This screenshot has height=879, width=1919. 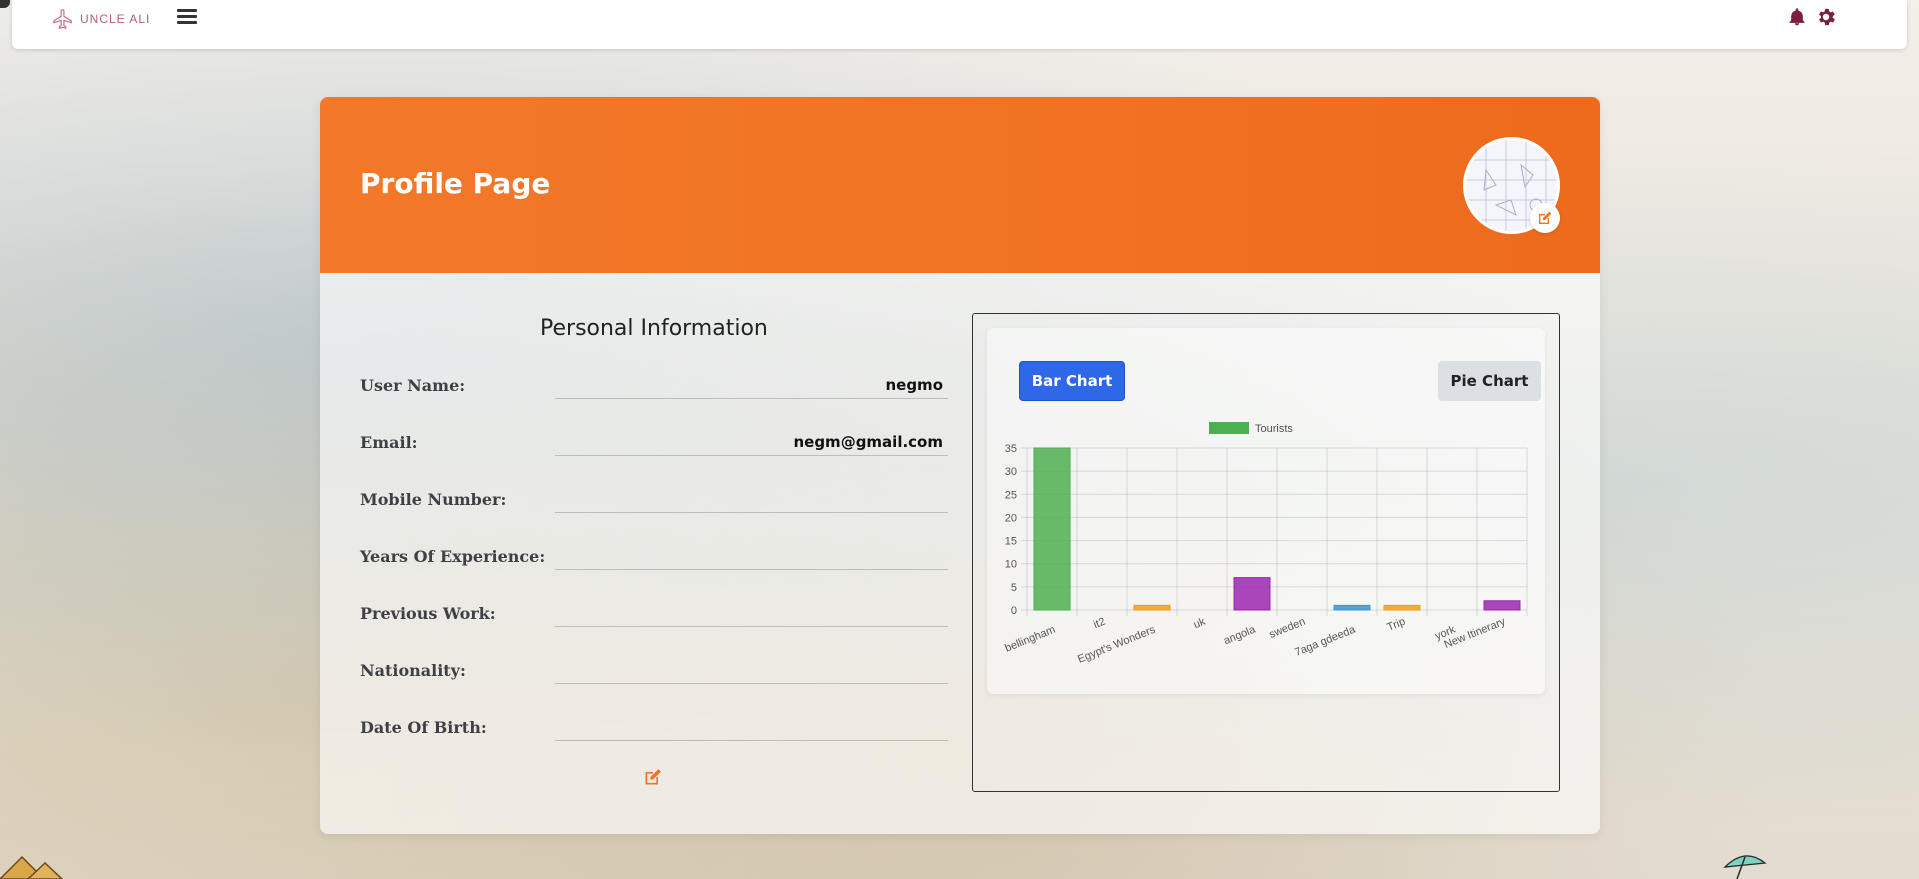 What do you see at coordinates (1240, 635) in the screenshot?
I see `x-tick-label: angola` at bounding box center [1240, 635].